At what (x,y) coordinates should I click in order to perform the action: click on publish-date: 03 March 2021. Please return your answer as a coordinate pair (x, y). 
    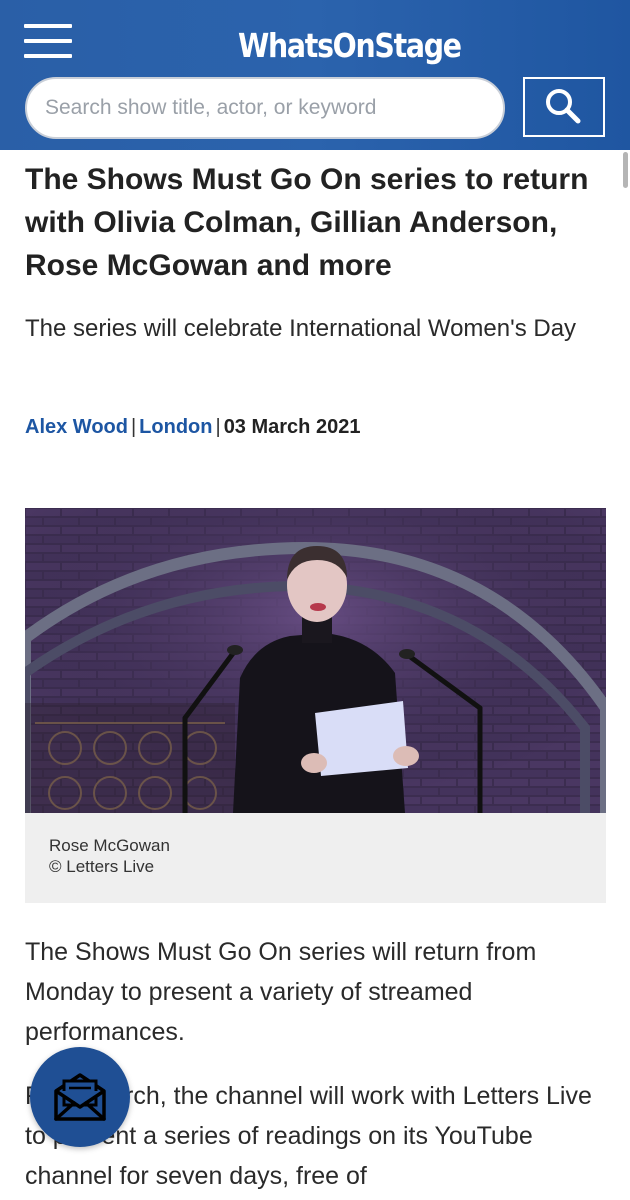
    Looking at the image, I should click on (292, 427).